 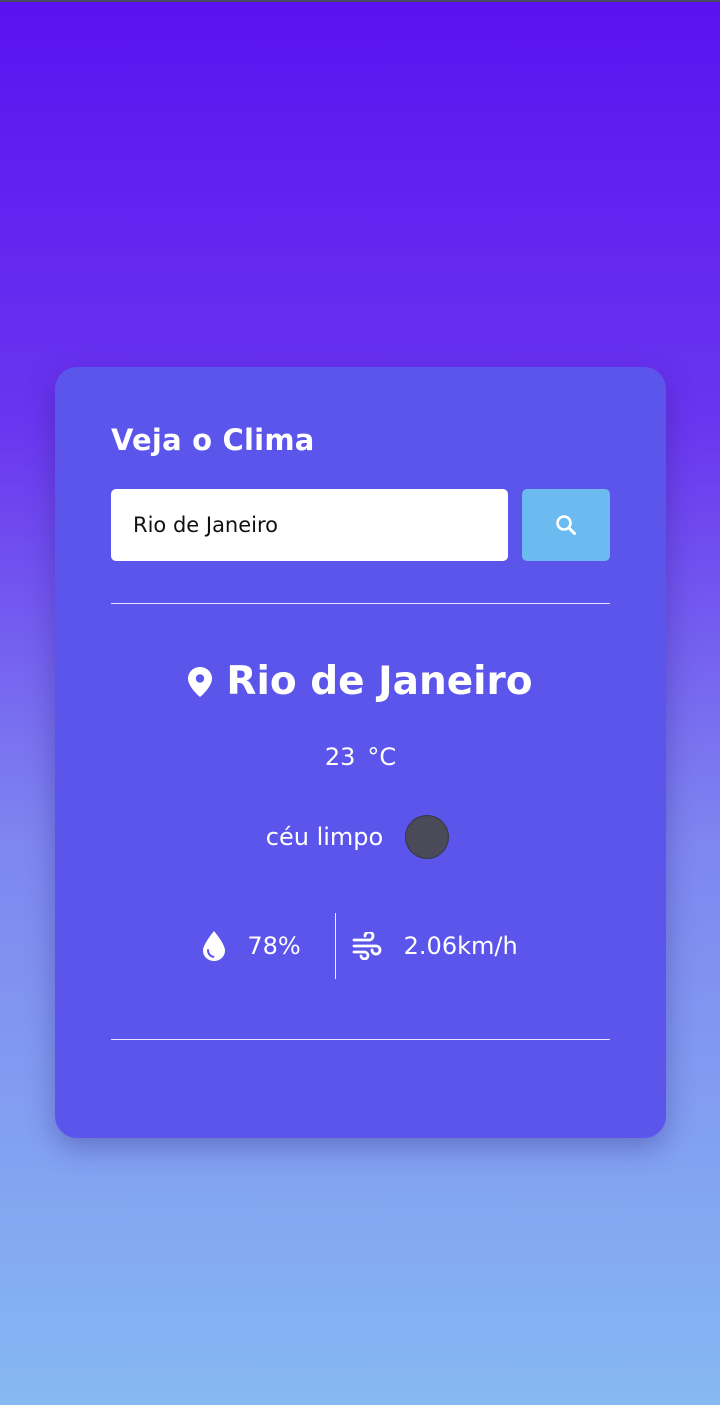 What do you see at coordinates (309, 525) in the screenshot?
I see `city-search-input` at bounding box center [309, 525].